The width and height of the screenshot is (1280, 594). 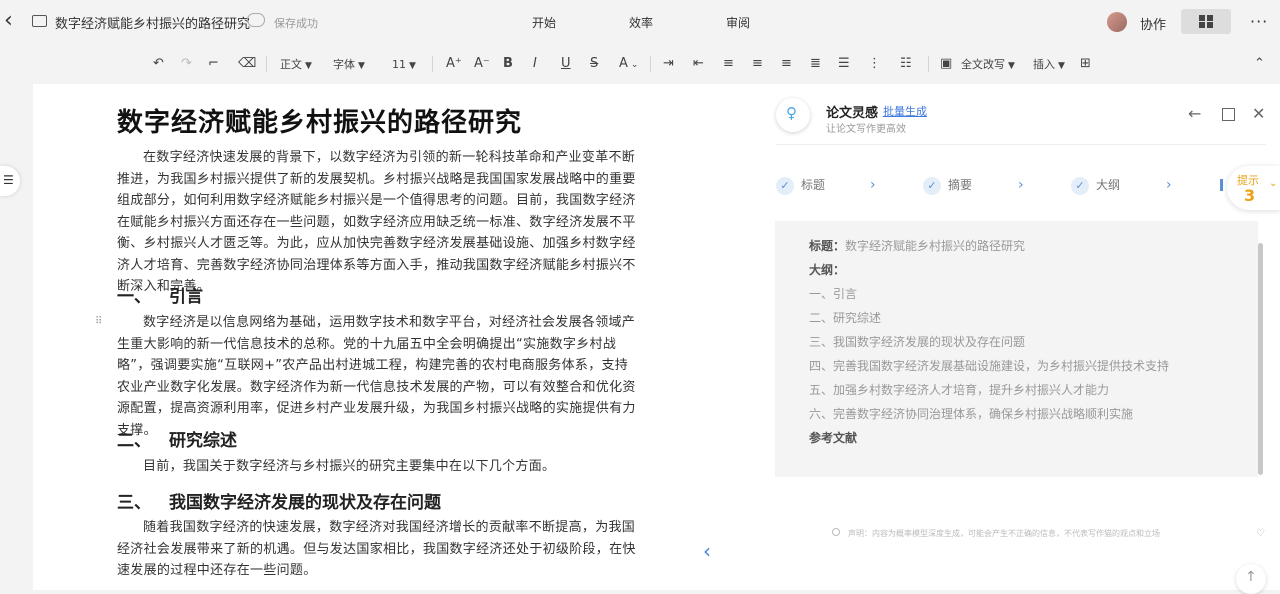 I want to click on lightbulb-icon: ♀, so click(x=793, y=115).